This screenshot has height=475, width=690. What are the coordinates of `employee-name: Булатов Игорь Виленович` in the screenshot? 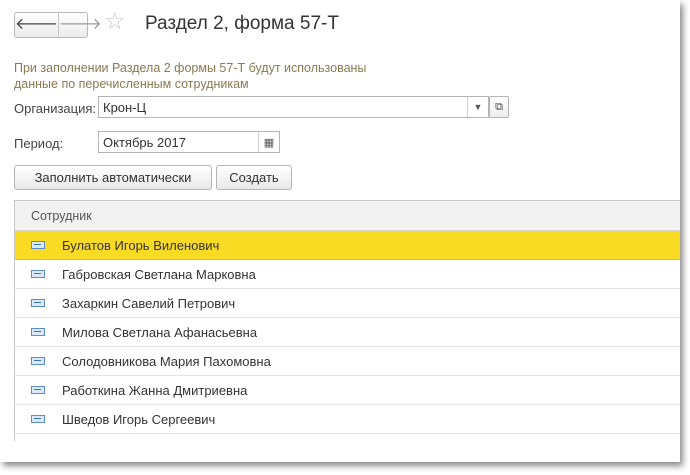 It's located at (141, 245).